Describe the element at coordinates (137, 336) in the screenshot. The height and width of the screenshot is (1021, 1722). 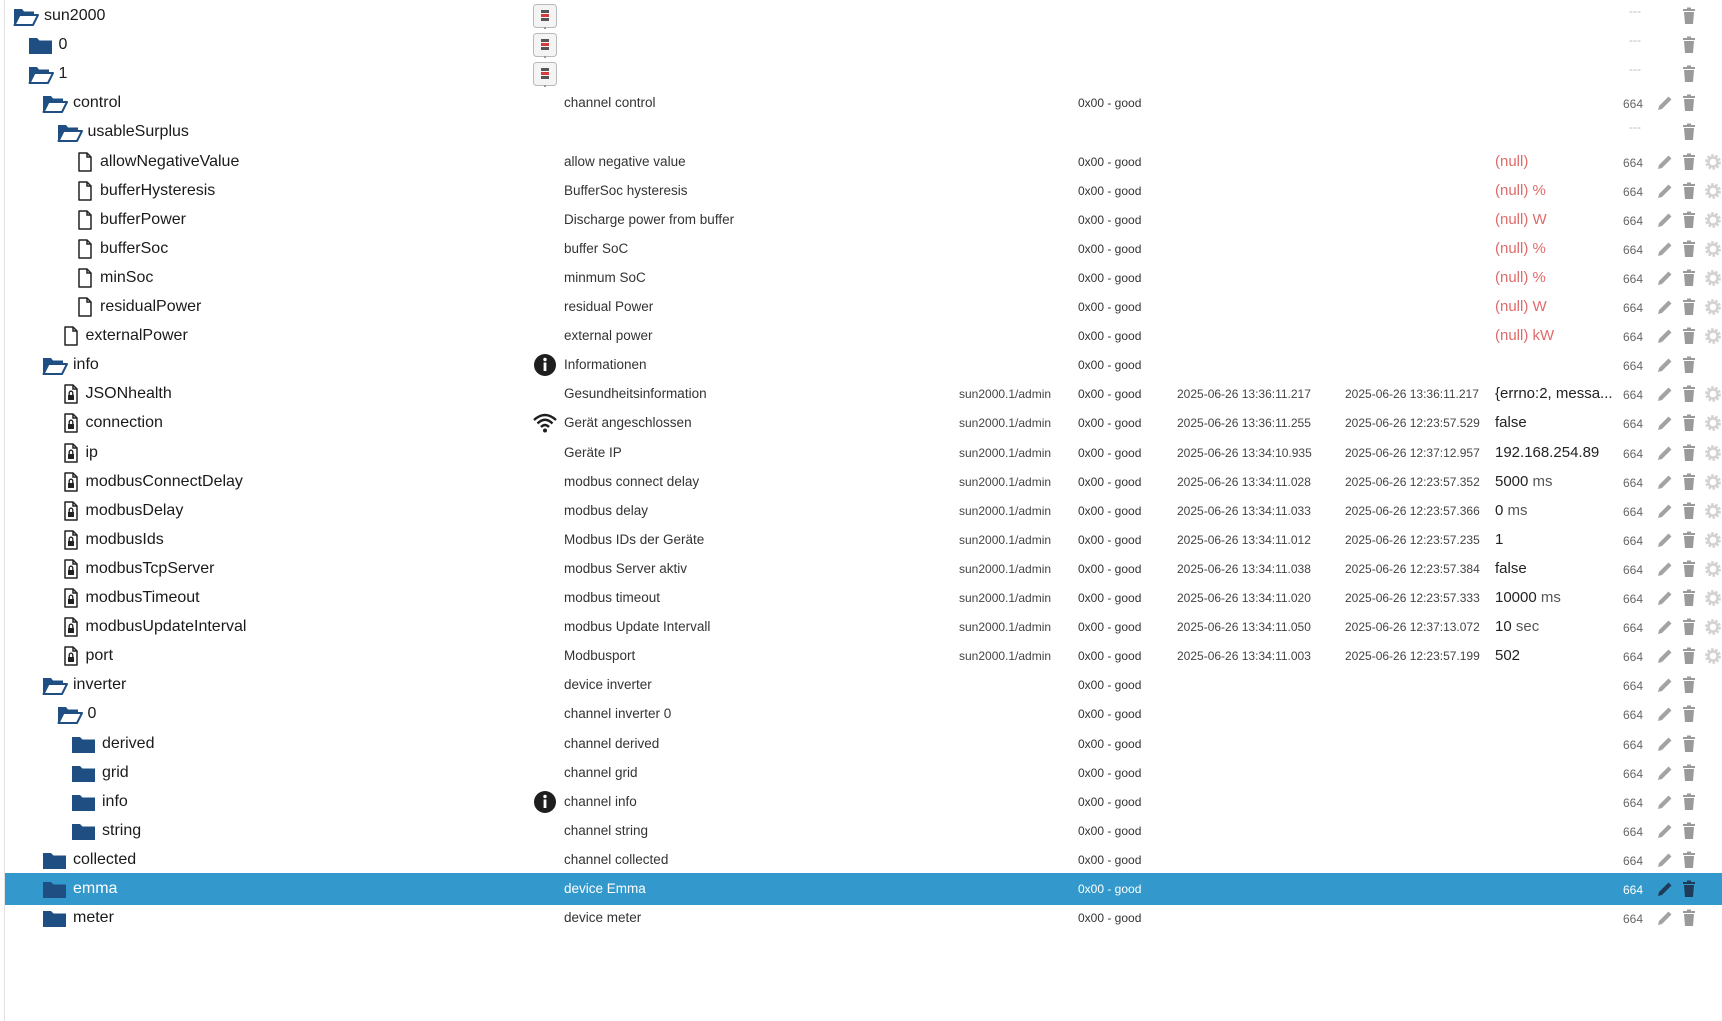
I see `object-name: externalPower` at that location.